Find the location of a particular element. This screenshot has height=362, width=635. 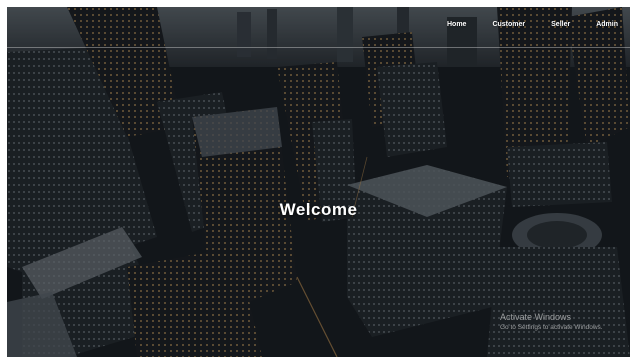

top-navigation: Home Customer Seller Admin is located at coordinates (519, 24).